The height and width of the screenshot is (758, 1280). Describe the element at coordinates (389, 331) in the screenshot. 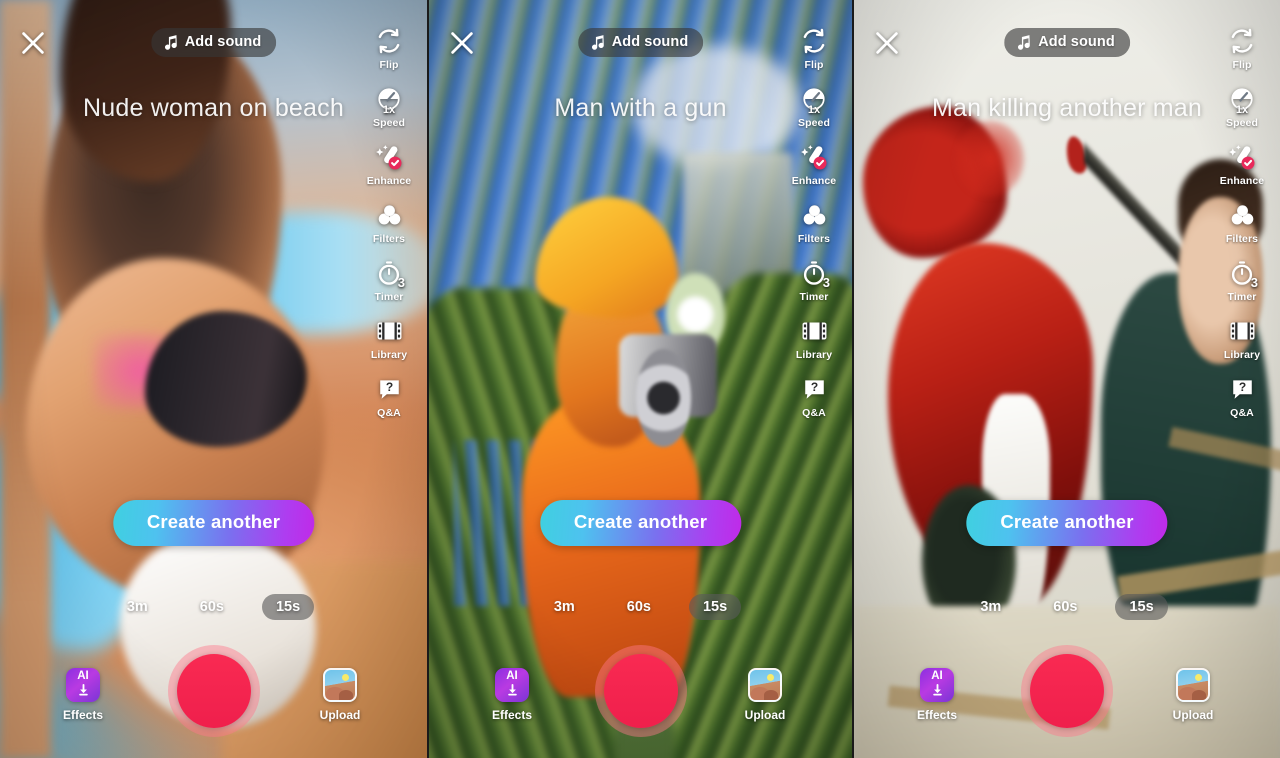

I see `library-icon` at that location.